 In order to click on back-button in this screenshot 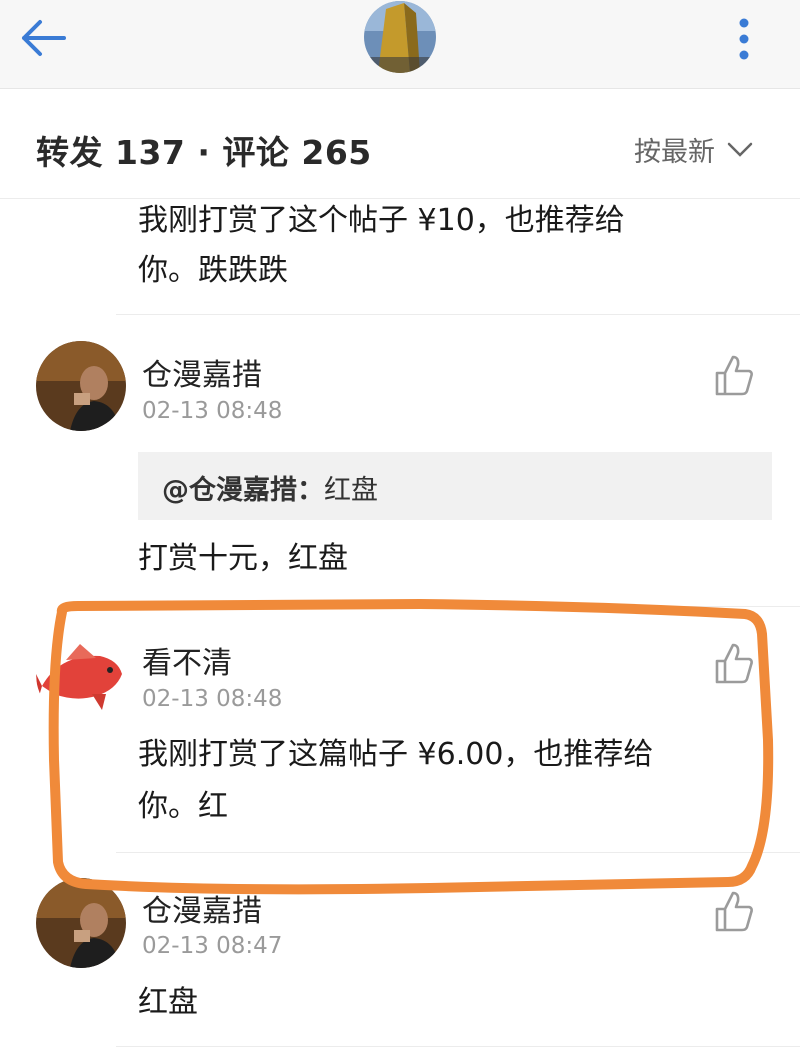, I will do `click(45, 39)`.